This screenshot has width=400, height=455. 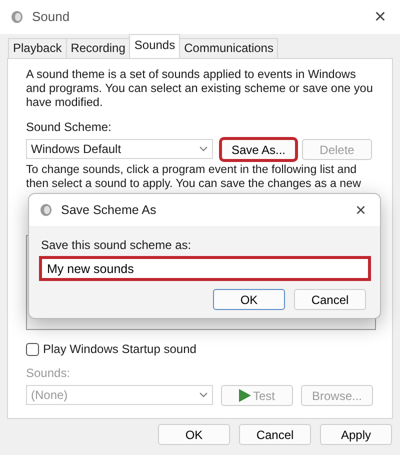 What do you see at coordinates (116, 245) in the screenshot?
I see `field-label: Save this sound scheme as:` at bounding box center [116, 245].